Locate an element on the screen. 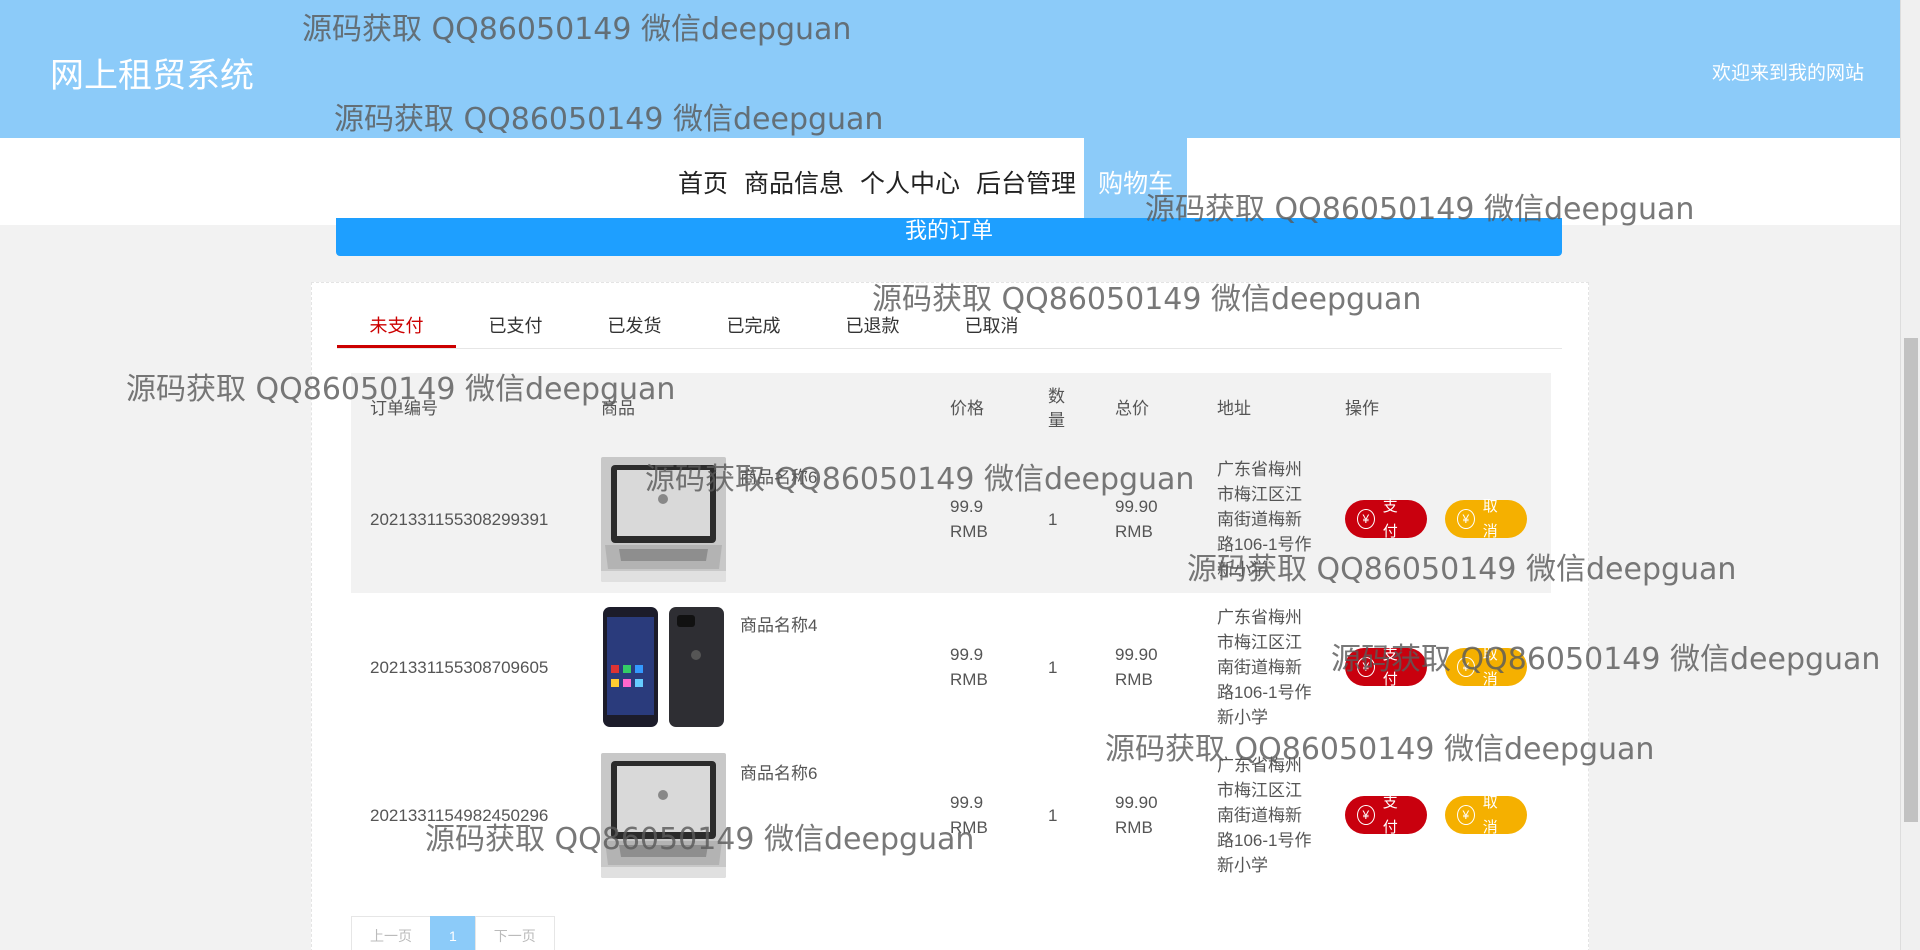 The image size is (1920, 950). header-address: 地址 is located at coordinates (1234, 408).